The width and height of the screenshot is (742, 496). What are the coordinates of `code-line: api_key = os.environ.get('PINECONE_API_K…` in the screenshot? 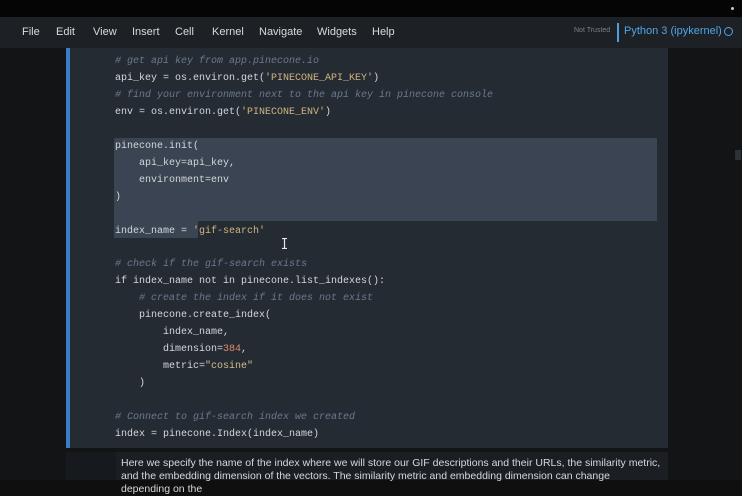 It's located at (247, 78).